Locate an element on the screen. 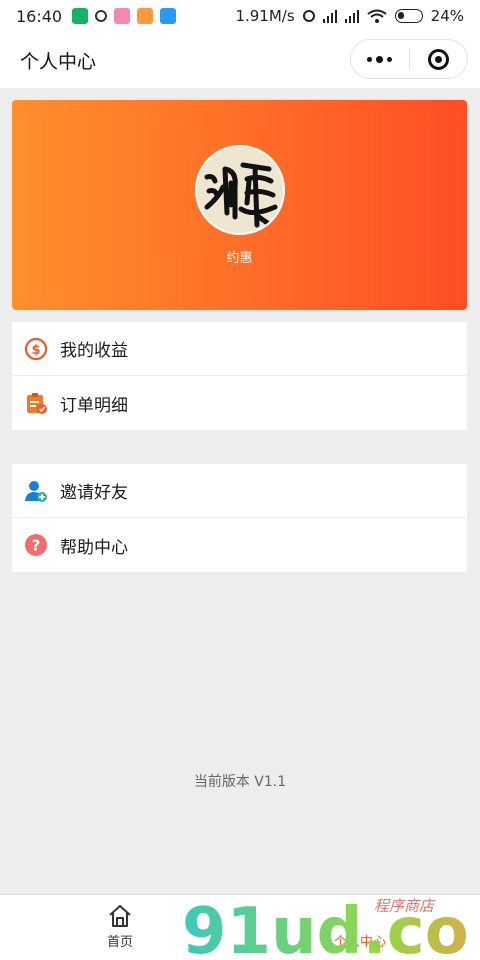  shield-app-icon is located at coordinates (80, 16).